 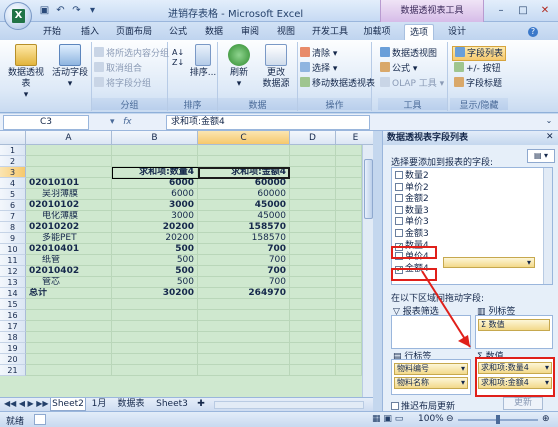 What do you see at coordinates (13, 138) in the screenshot?
I see `select-all-corner` at bounding box center [13, 138].